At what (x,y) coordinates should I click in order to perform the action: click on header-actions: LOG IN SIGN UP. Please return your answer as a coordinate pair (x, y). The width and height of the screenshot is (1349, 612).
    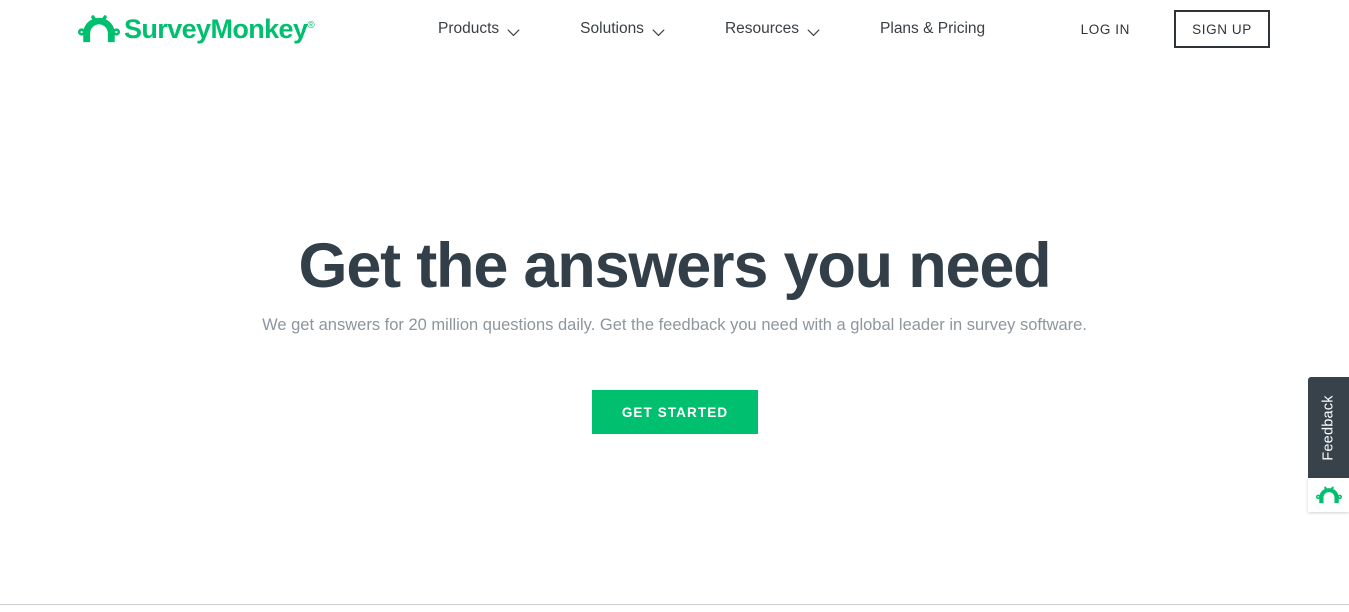
    Looking at the image, I should click on (1175, 29).